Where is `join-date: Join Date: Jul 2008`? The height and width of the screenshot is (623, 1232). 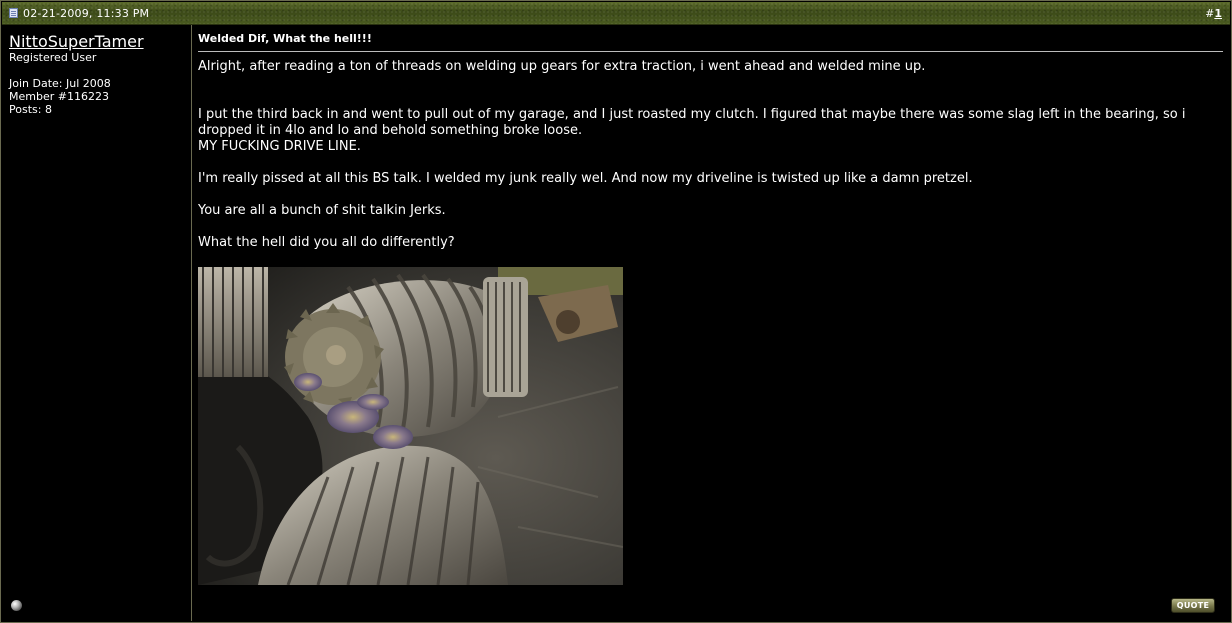 join-date: Join Date: Jul 2008 is located at coordinates (60, 83).